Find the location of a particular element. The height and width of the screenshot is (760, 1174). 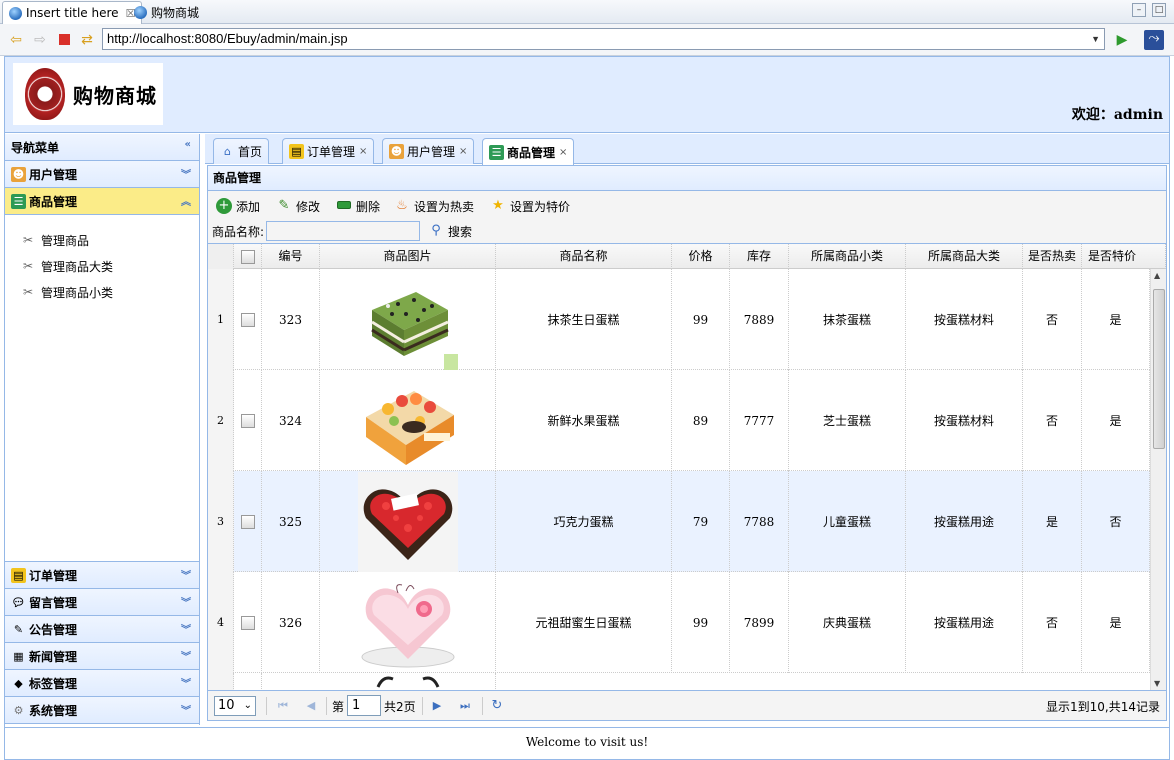

column-header: 所属商品小类 is located at coordinates (847, 256).